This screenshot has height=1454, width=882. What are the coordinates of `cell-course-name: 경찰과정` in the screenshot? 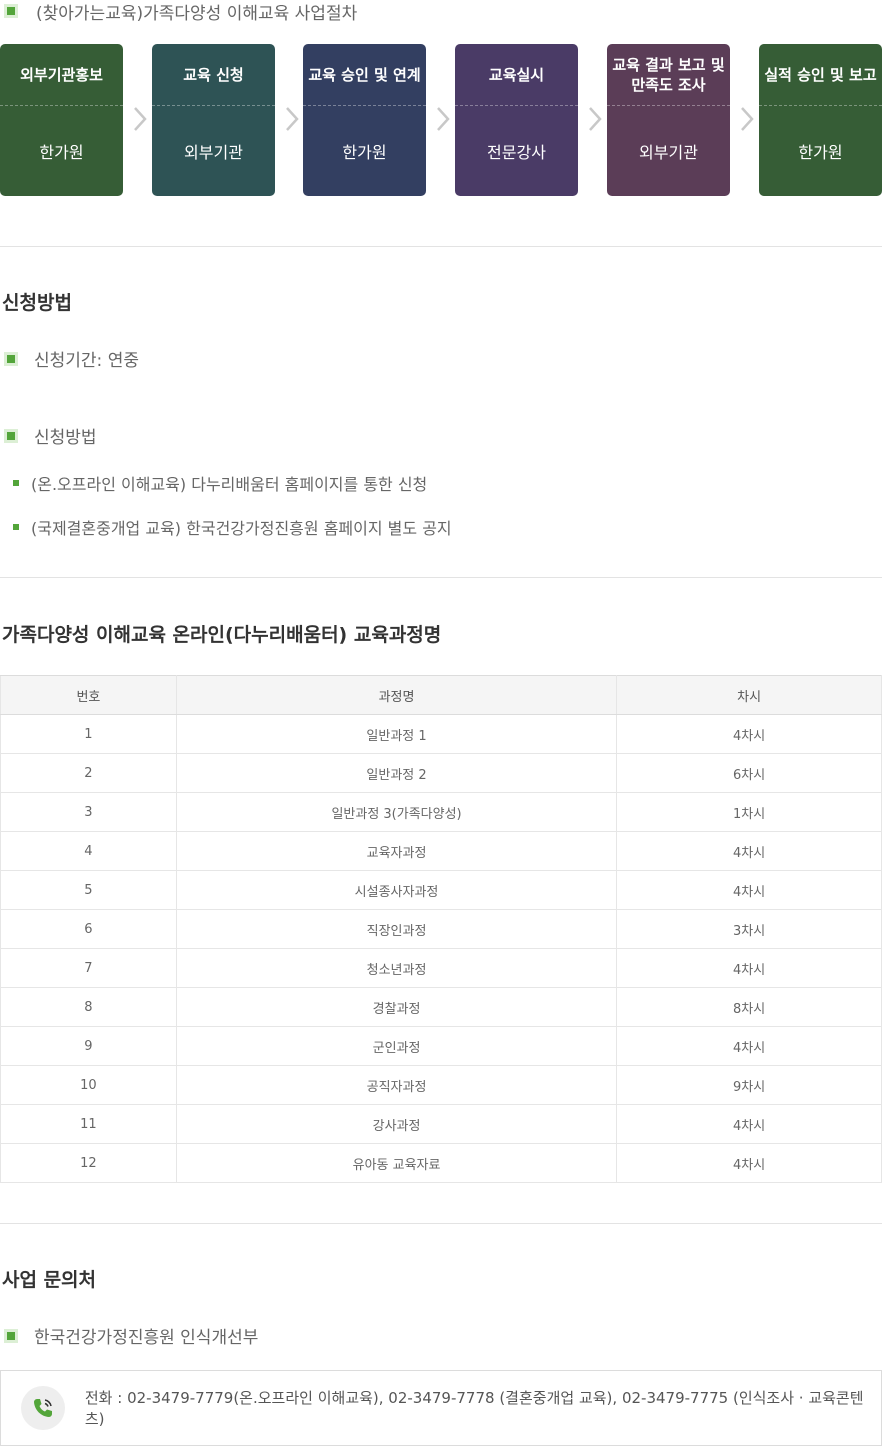 It's located at (396, 1007).